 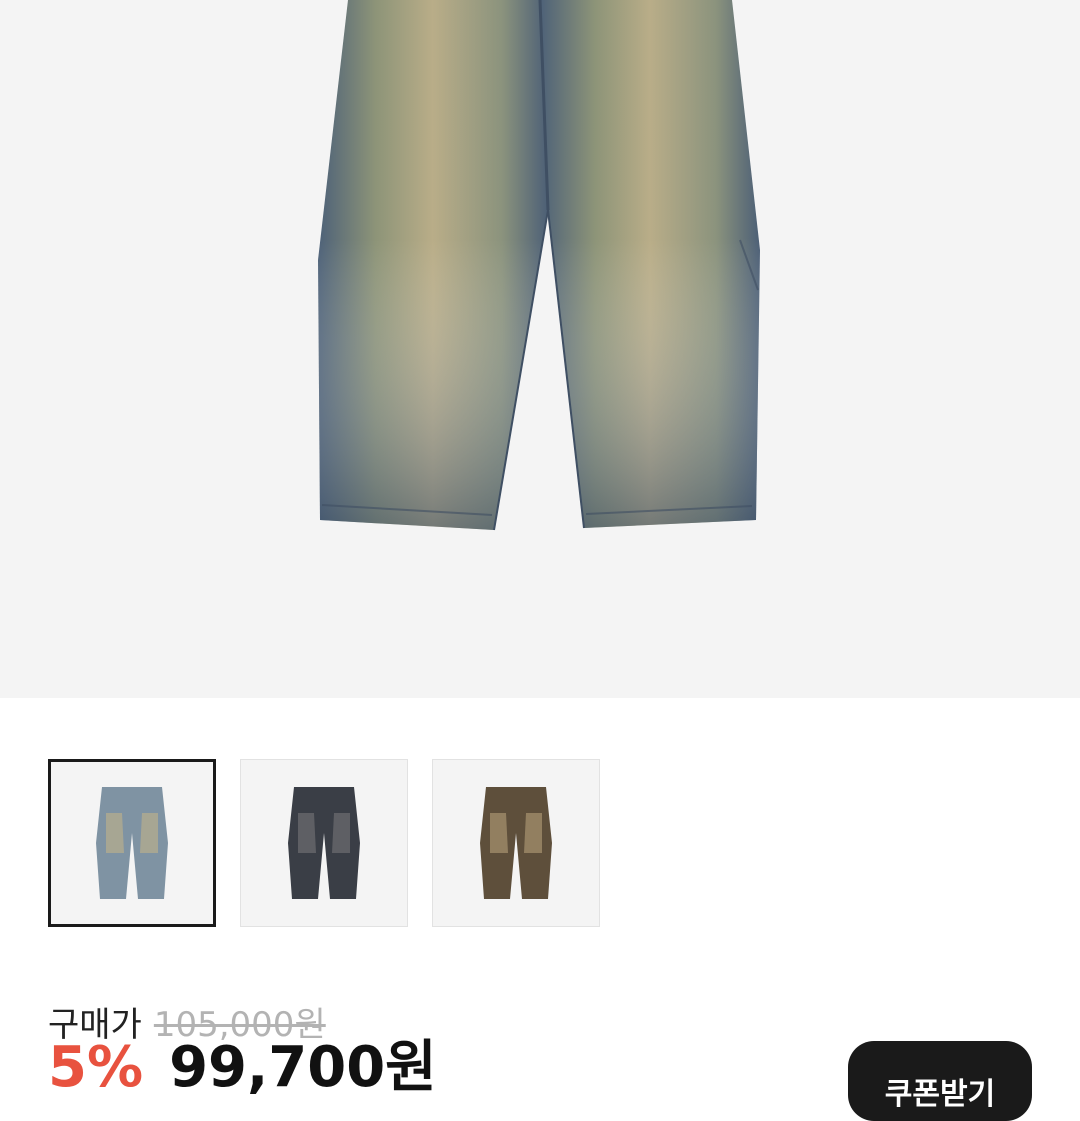 I want to click on thumbnail-black-wash, so click(x=324, y=843).